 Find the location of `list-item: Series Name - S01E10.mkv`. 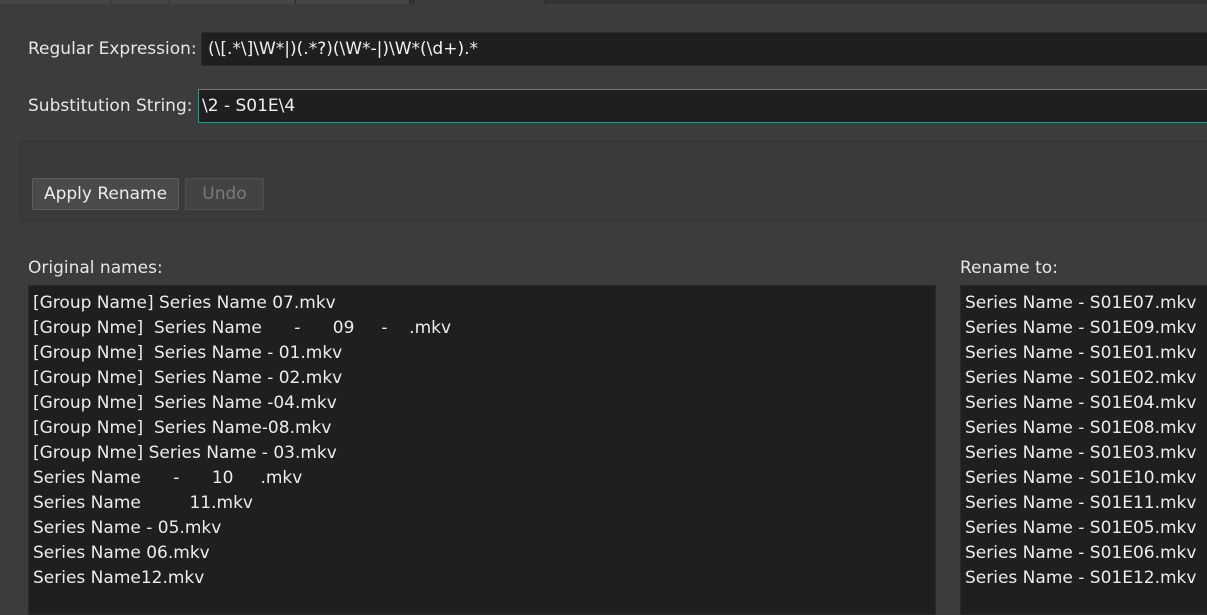

list-item: Series Name - S01E10.mkv is located at coordinates (1086, 478).